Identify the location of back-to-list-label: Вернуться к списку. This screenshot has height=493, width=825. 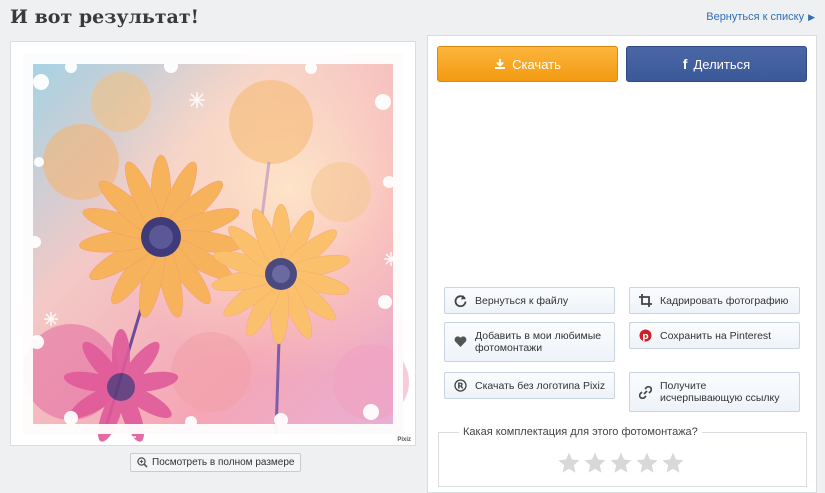
(755, 17).